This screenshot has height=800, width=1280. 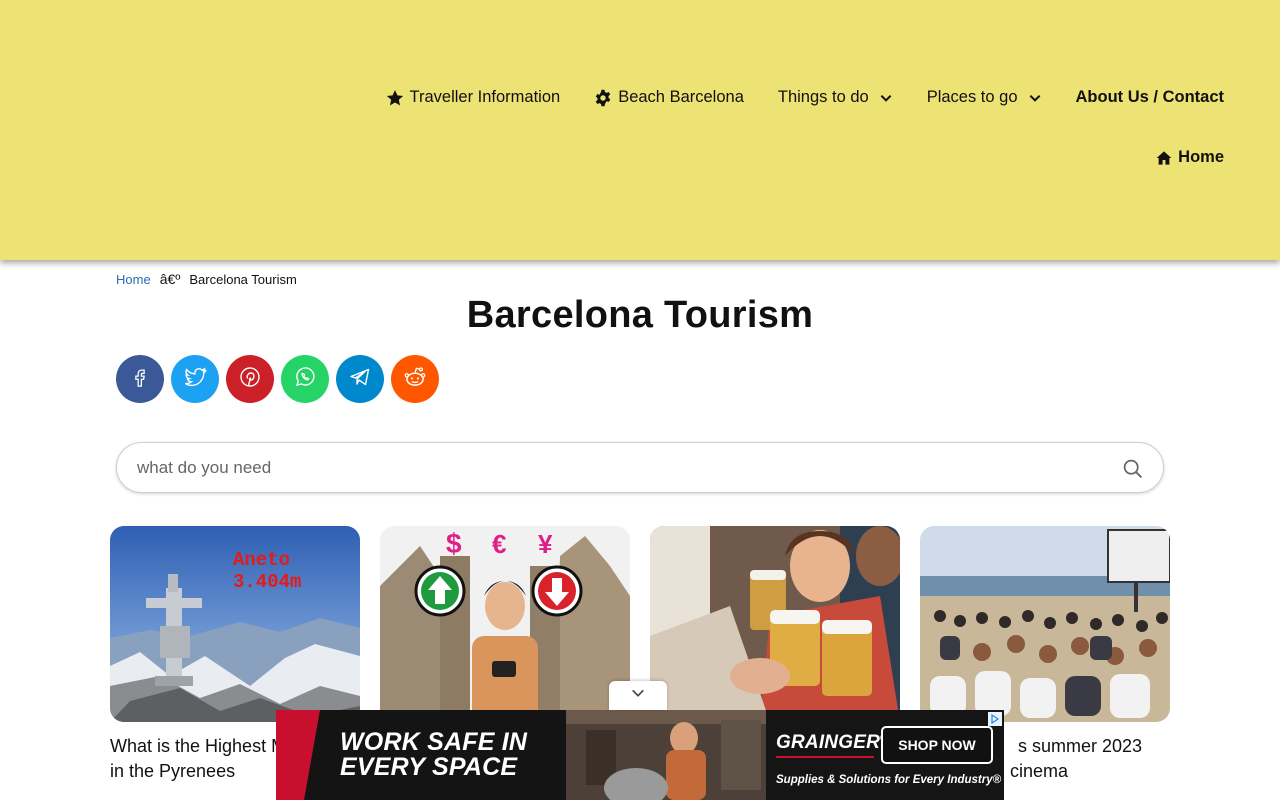 What do you see at coordinates (277, 379) in the screenshot?
I see `social-share-bar` at bounding box center [277, 379].